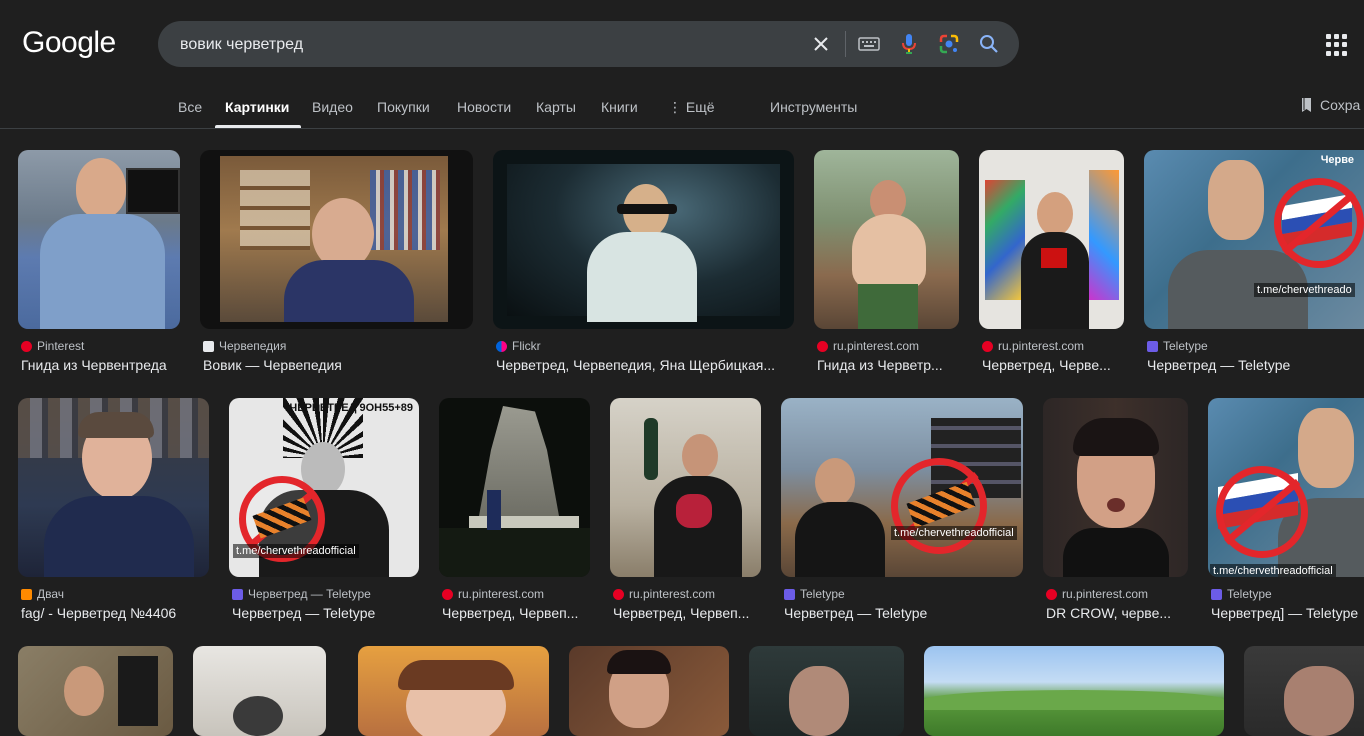  Describe the element at coordinates (1254, 239) in the screenshot. I see `result-thumbnail: Черве t.me/chervethreado` at that location.